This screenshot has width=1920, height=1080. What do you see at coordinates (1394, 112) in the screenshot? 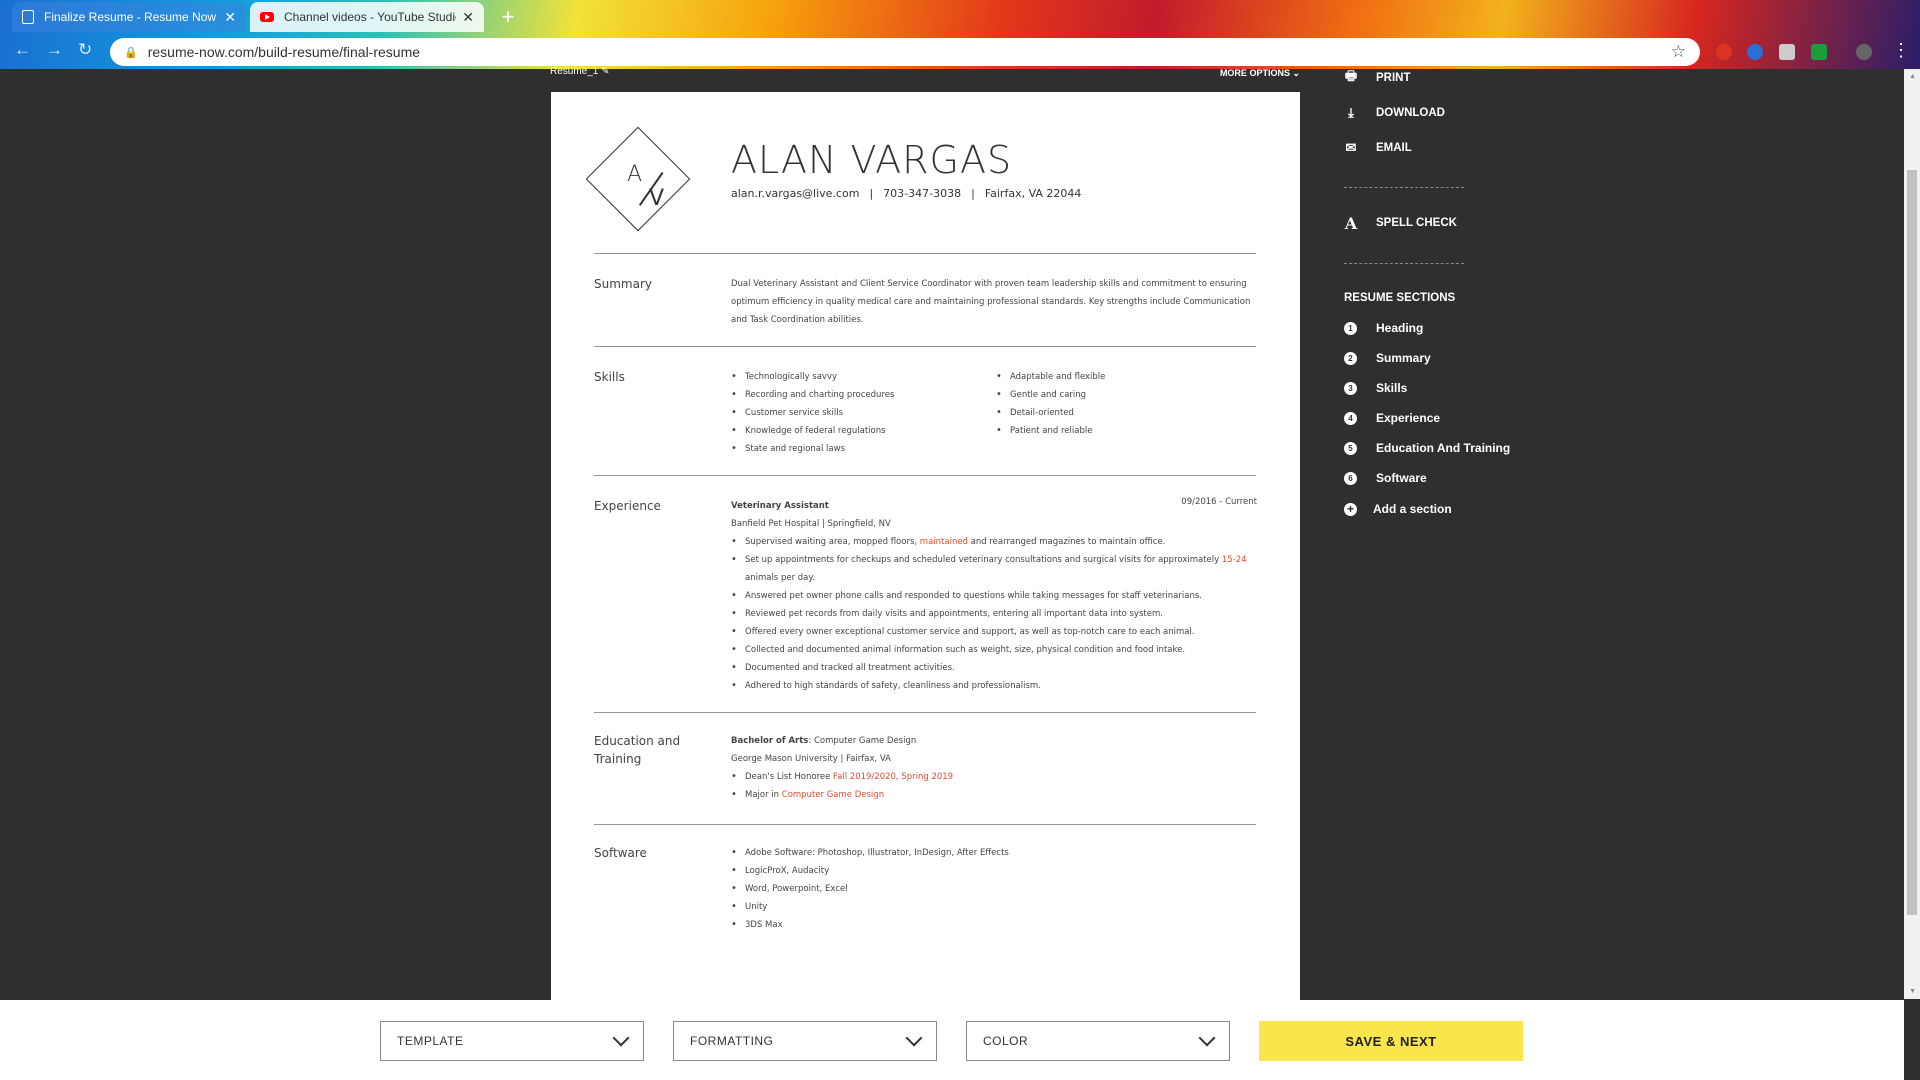
I see `download-button: ⤓ DOWNLOAD` at bounding box center [1394, 112].